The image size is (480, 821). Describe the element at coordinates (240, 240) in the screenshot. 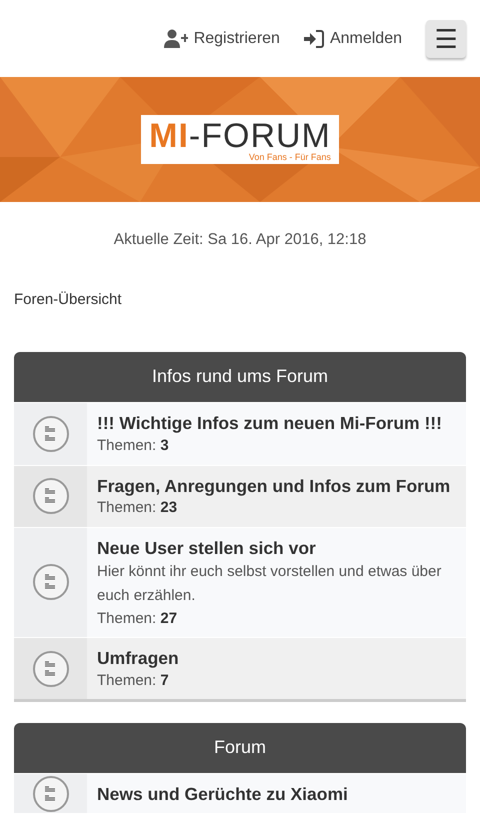

I see `current-time: Aktuelle Zeit: Sa 16. Apr 2016, 12:18` at that location.